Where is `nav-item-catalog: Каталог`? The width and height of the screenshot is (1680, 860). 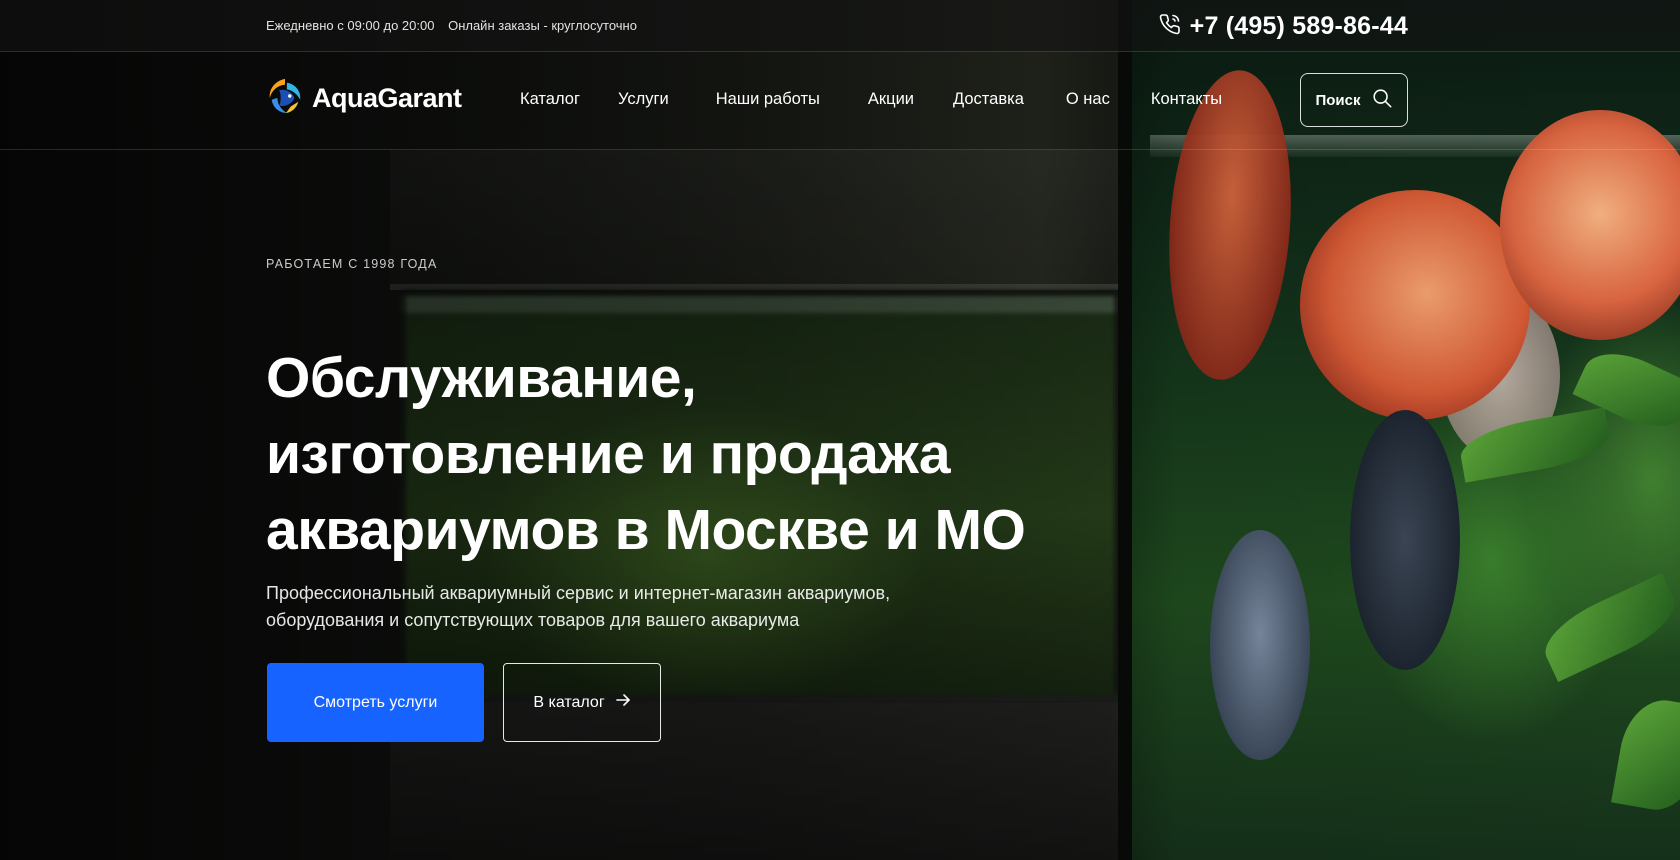
nav-item-catalog: Каталог is located at coordinates (550, 99).